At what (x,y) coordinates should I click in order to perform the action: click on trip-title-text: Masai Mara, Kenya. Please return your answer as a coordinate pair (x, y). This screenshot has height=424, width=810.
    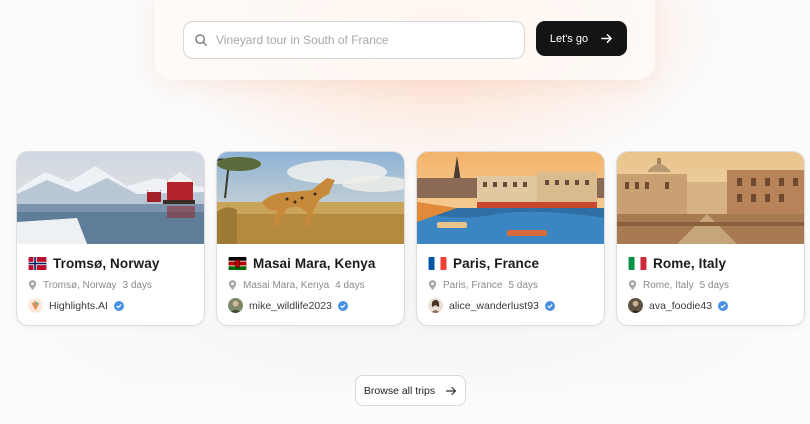
    Looking at the image, I should click on (314, 263).